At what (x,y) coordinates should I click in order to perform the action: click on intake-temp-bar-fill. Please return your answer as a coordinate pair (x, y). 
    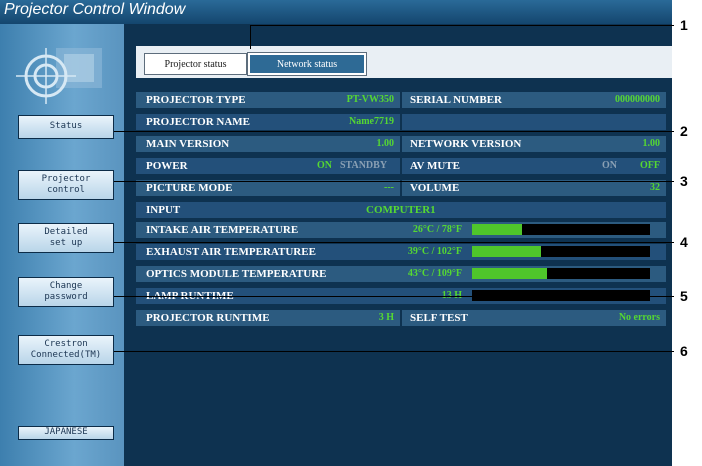
    Looking at the image, I should click on (497, 229).